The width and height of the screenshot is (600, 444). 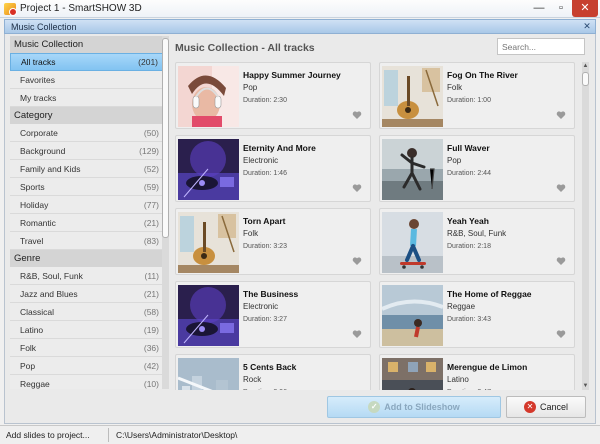 What do you see at coordinates (38, 97) in the screenshot?
I see `sidebar-item-label: My tracks` at bounding box center [38, 97].